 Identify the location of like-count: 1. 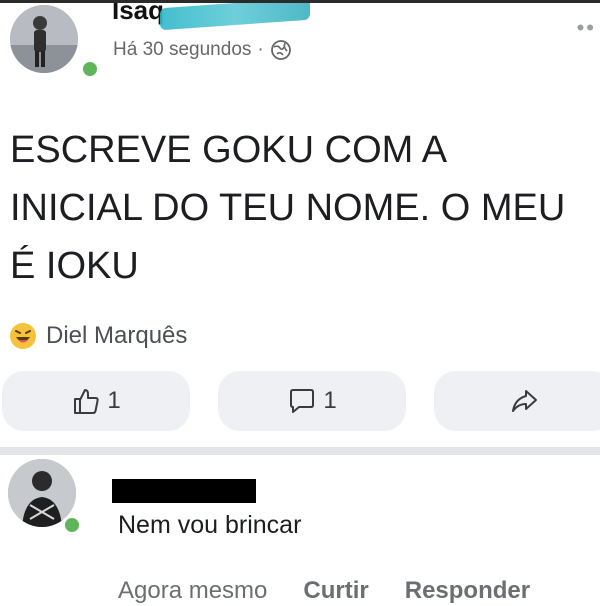
(114, 400).